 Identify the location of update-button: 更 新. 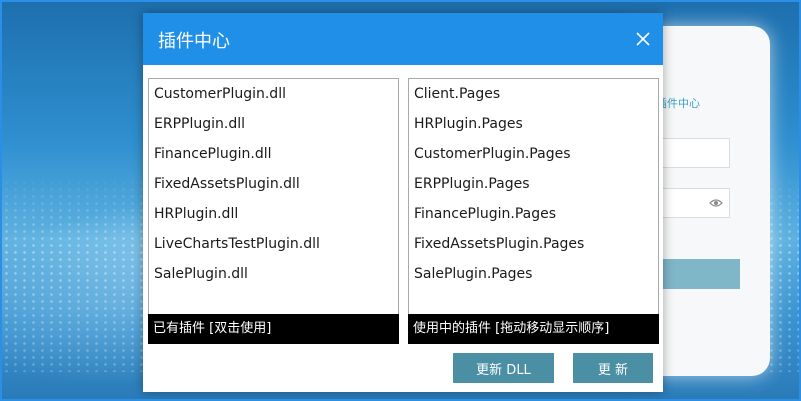
(613, 368).